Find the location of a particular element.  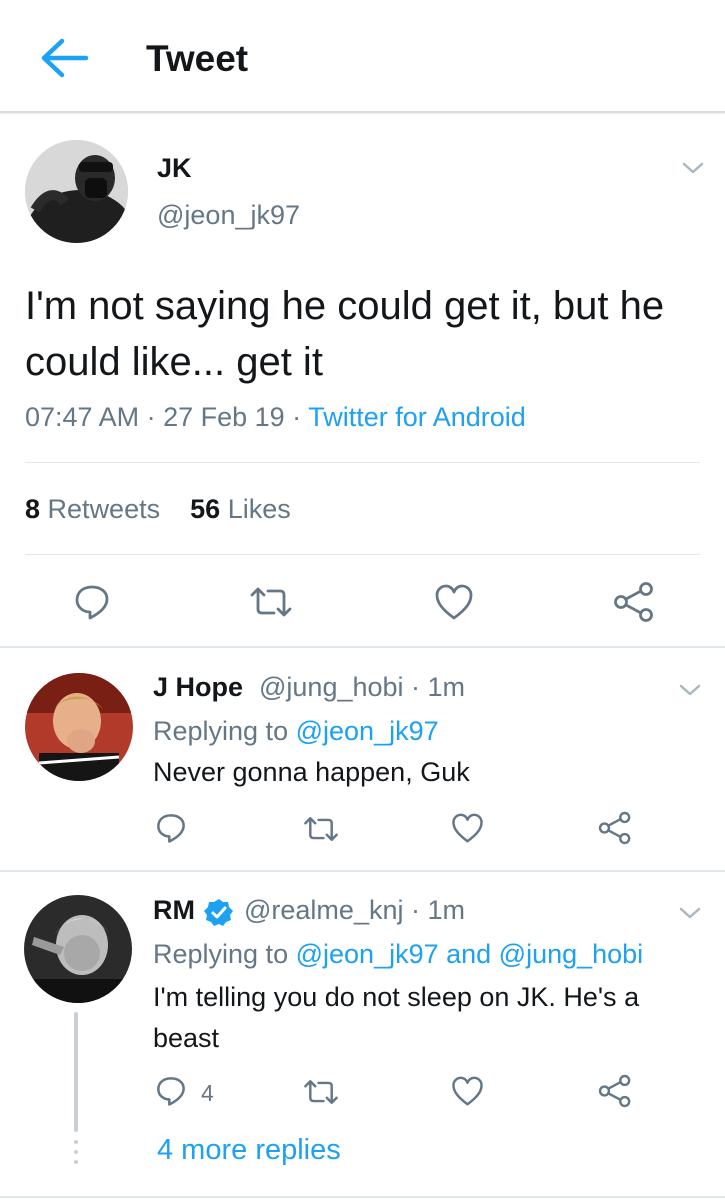

replying-to: Replying to @jeon_jk97 and @jung_hobi is located at coordinates (398, 954).